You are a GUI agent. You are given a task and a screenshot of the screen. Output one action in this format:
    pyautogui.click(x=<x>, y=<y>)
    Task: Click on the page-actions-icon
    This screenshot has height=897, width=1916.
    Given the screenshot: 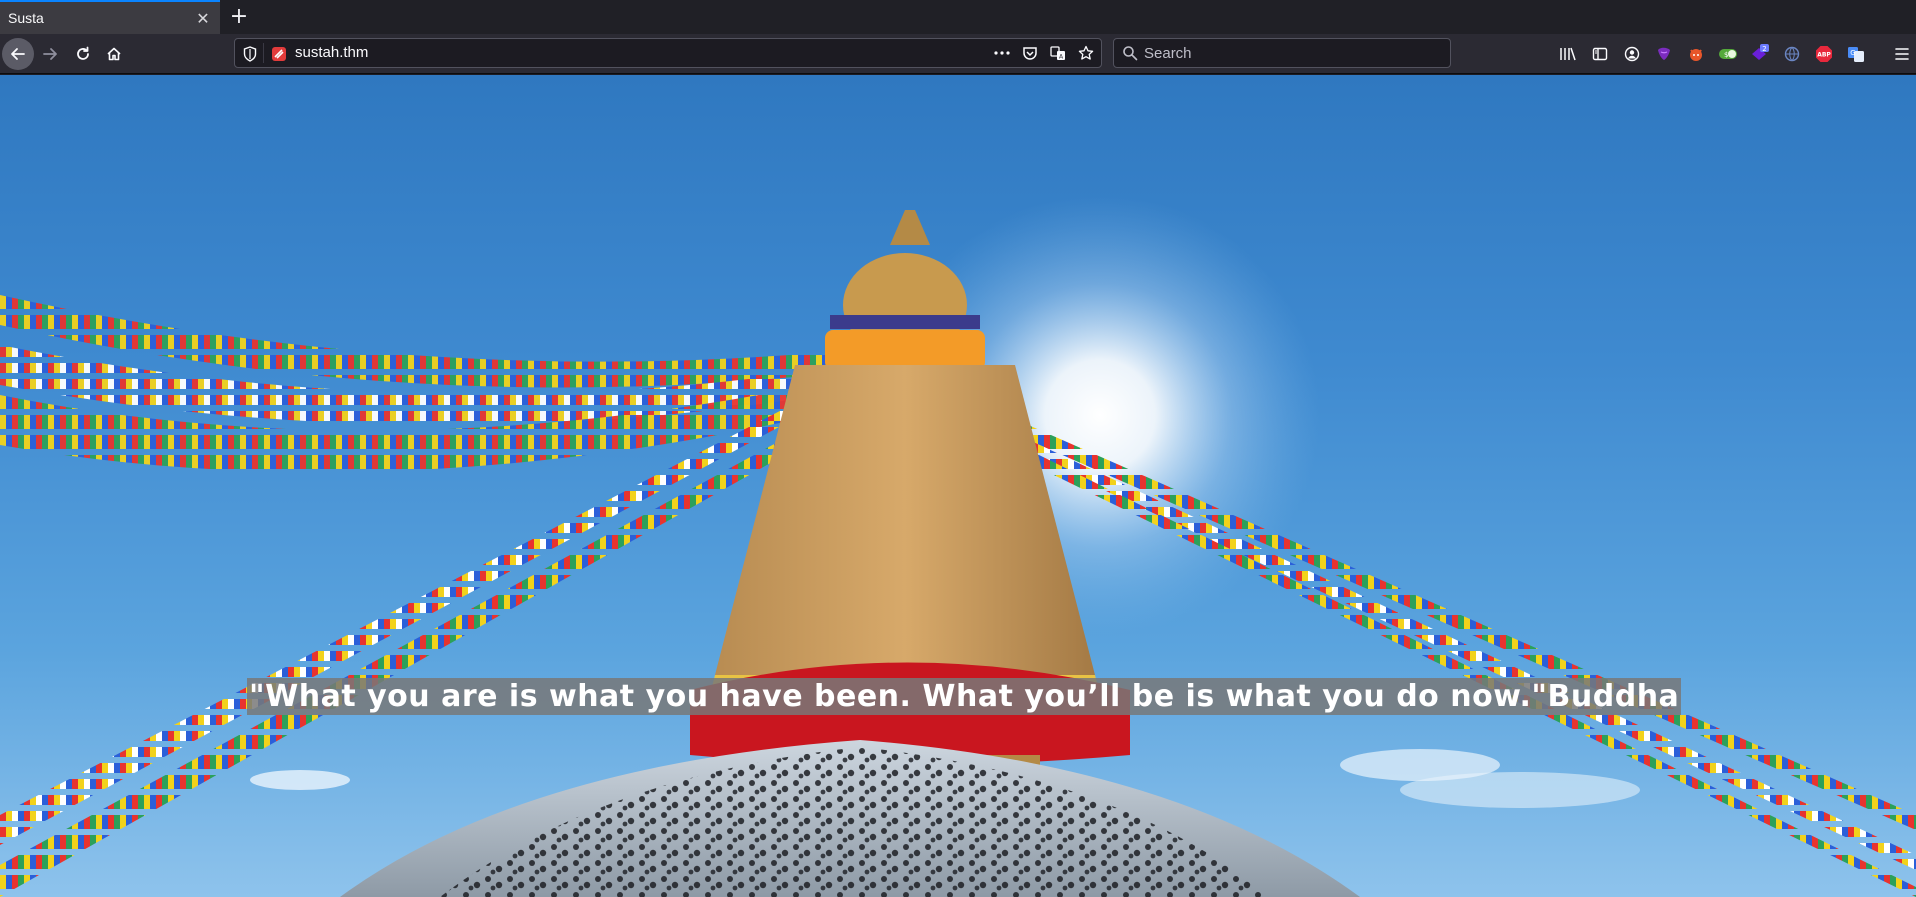 What is the action you would take?
    pyautogui.click(x=1002, y=53)
    